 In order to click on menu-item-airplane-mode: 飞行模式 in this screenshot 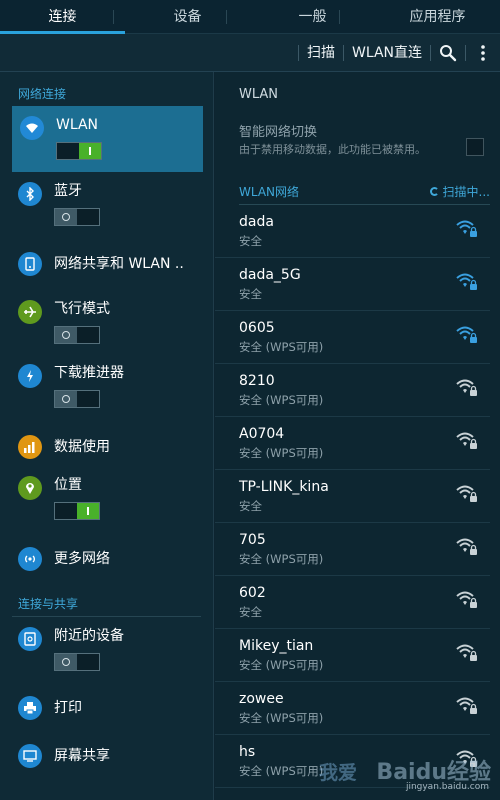, I will do `click(106, 323)`.